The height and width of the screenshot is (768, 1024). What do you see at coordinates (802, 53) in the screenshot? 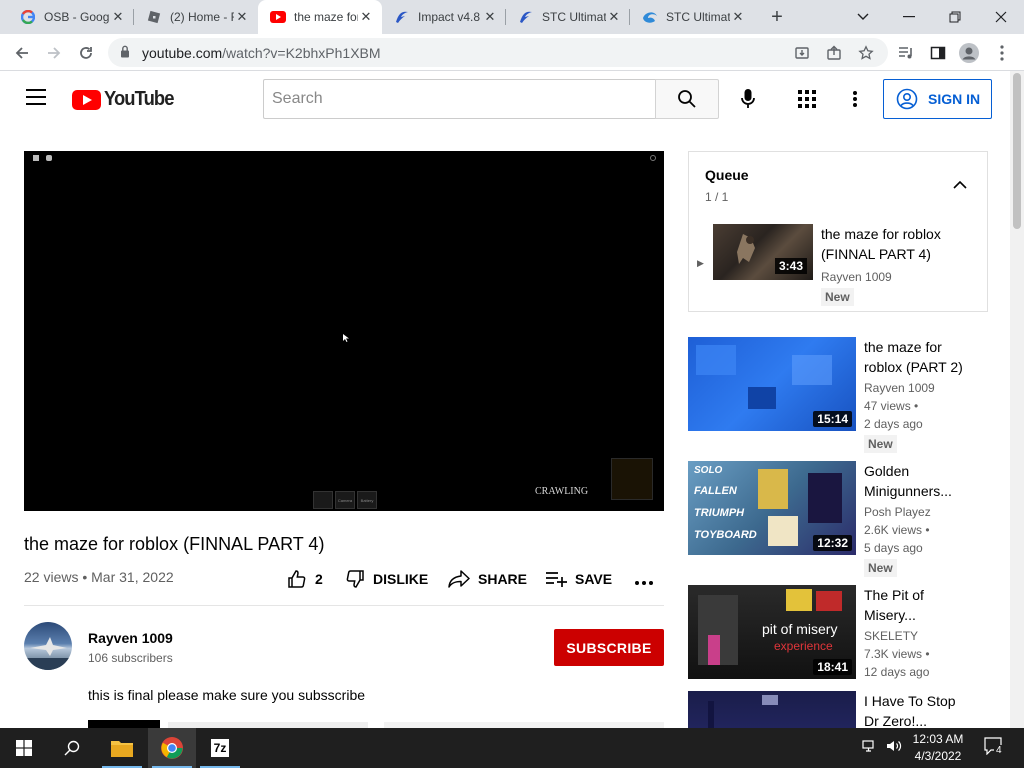
I see `install-app-icon` at bounding box center [802, 53].